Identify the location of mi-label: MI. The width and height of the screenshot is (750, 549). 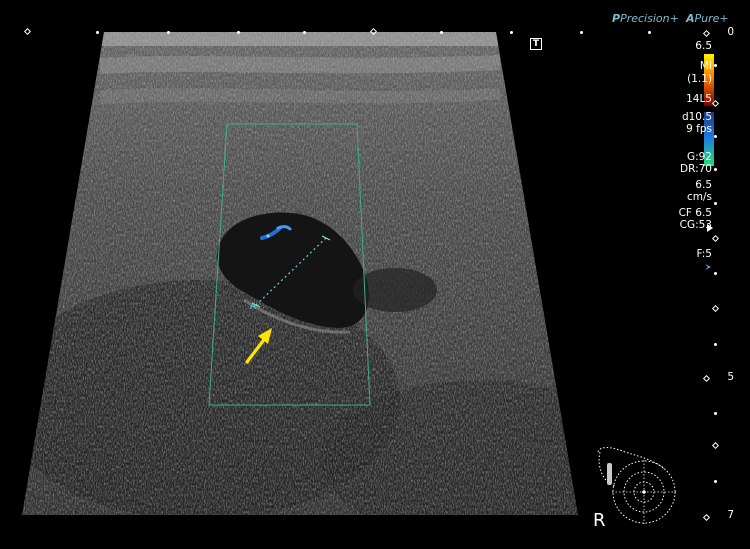
(705, 66).